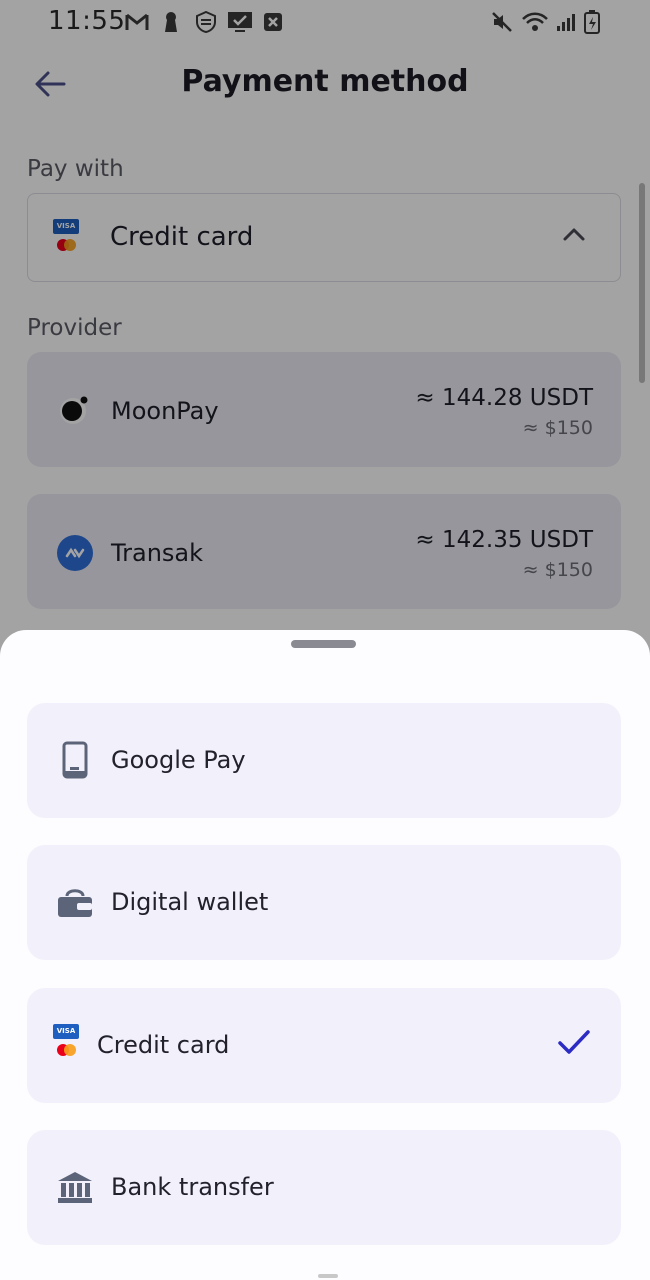 The width and height of the screenshot is (650, 1280). Describe the element at coordinates (324, 1045) in the screenshot. I see `option-credit-card: VISA Credit card` at that location.